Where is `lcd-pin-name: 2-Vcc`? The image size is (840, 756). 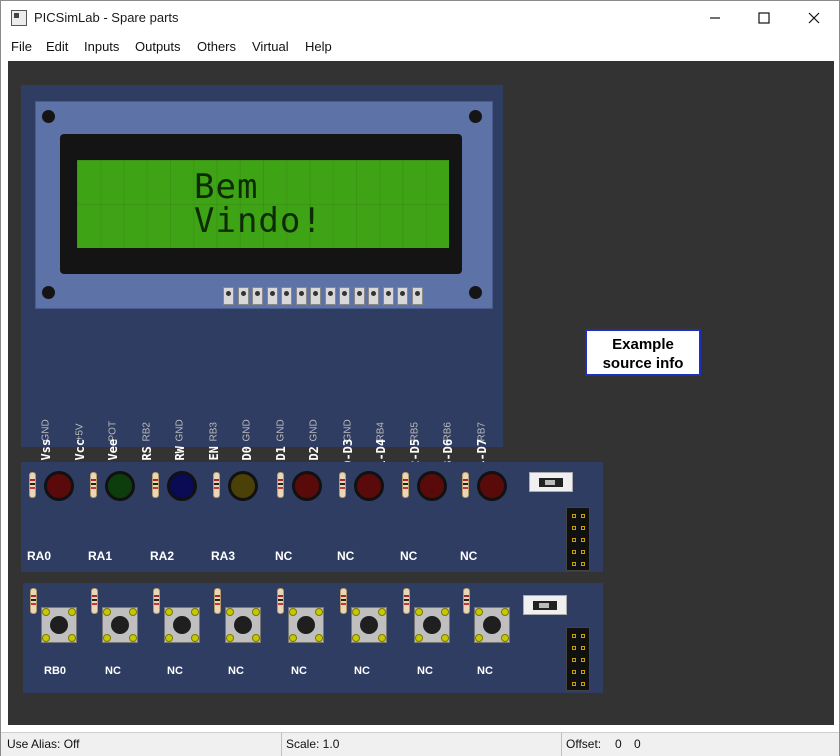 lcd-pin-name: 2-Vcc is located at coordinates (79, 456).